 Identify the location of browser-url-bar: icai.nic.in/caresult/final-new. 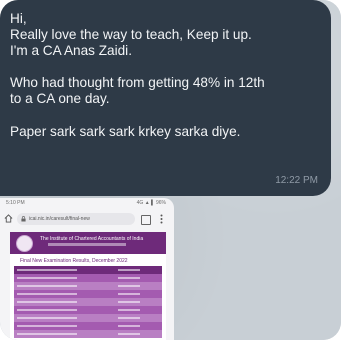
(87, 219).